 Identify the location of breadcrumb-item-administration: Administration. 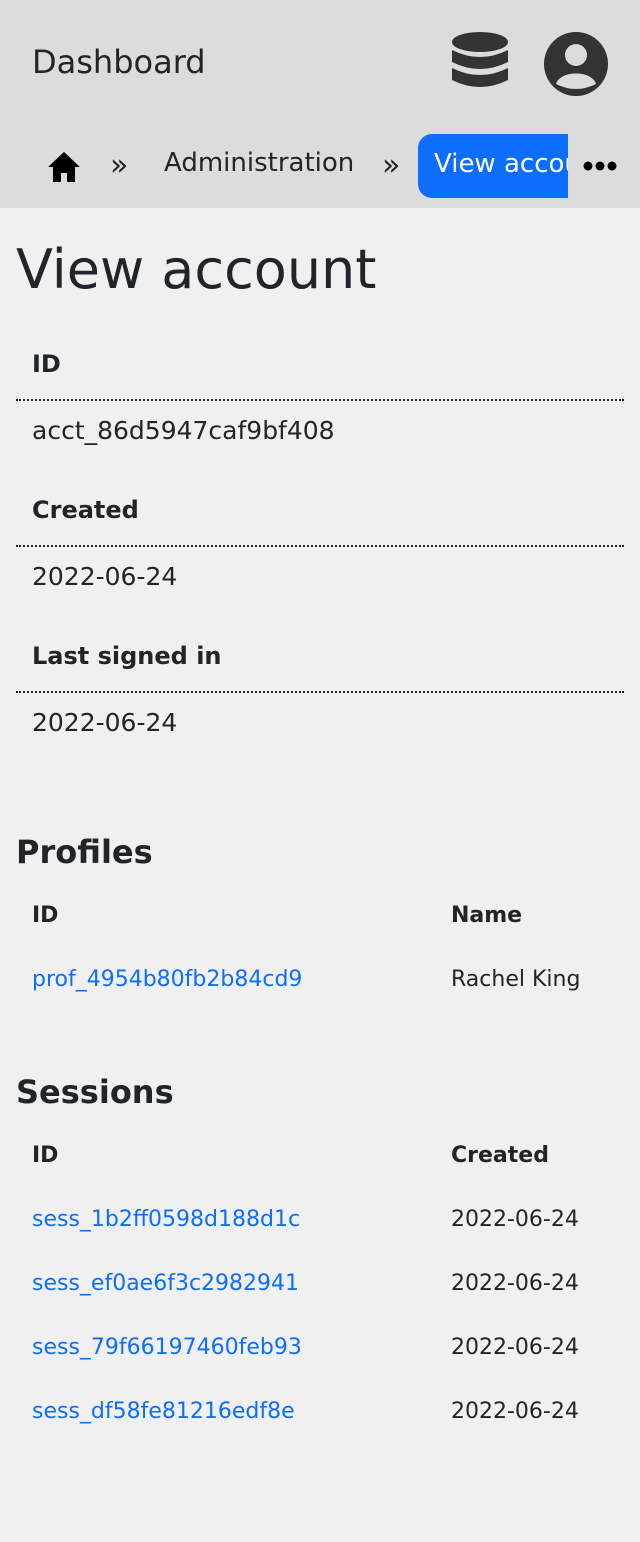
(259, 163).